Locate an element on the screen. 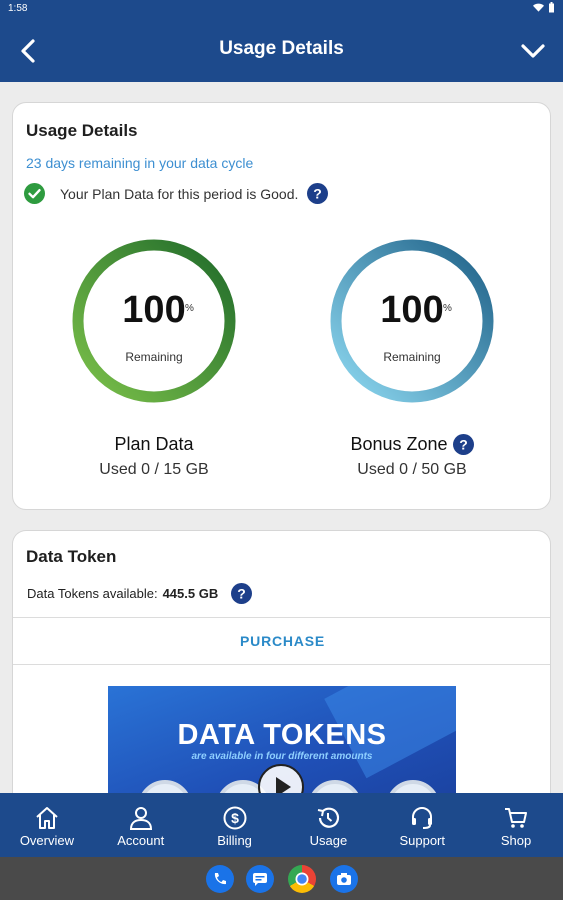  chevron-down-icon is located at coordinates (533, 51).